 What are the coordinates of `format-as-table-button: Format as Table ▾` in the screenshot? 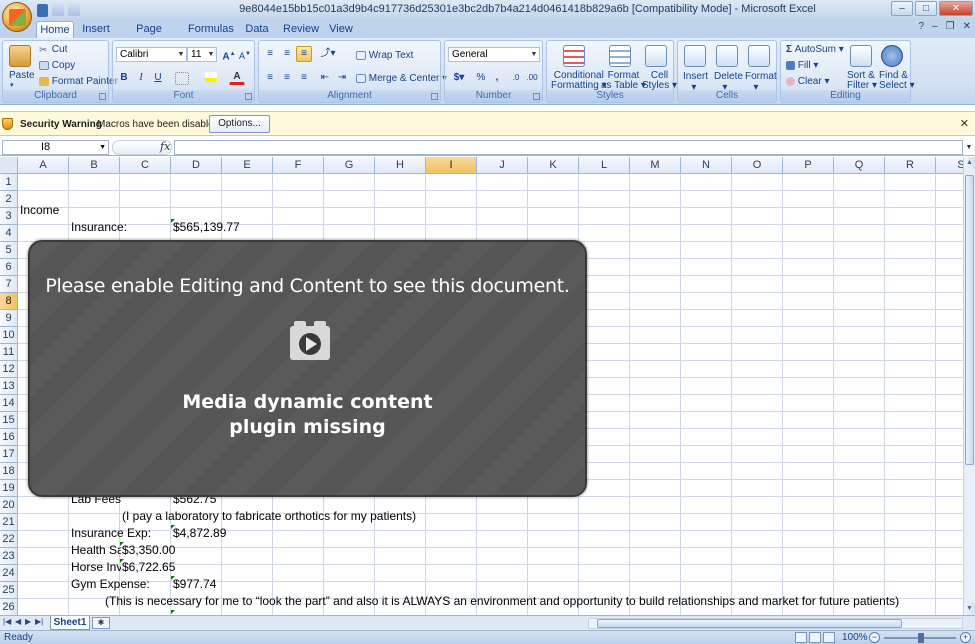 It's located at (623, 81).